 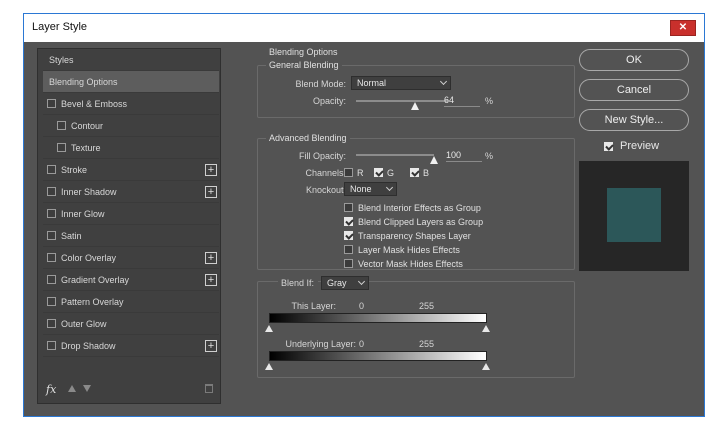 I want to click on opacity-slider, so click(x=402, y=101).